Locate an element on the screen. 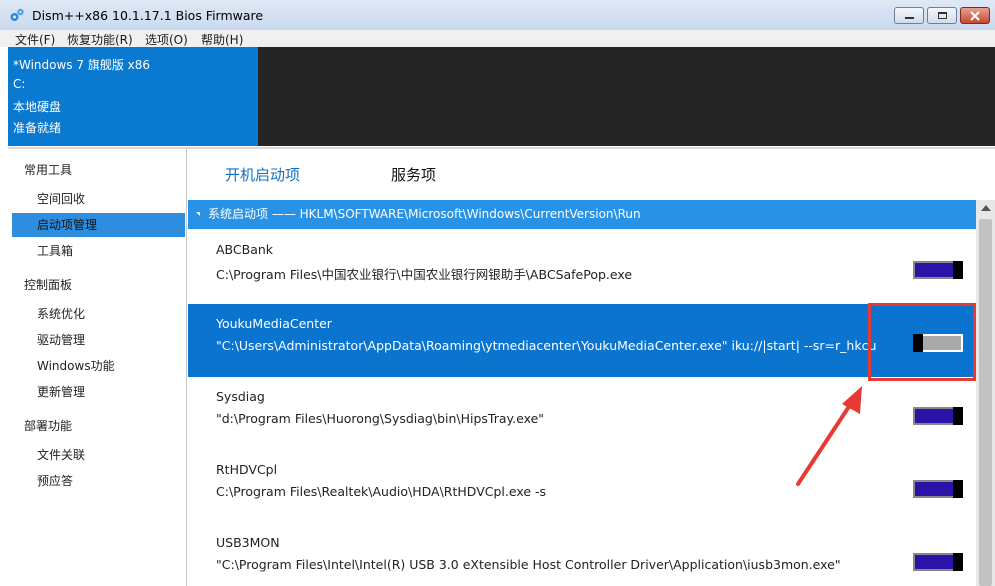  system-info-panel: *Windows 7 旗舰版 x86 C: 本地硬盘 准备就绪 is located at coordinates (133, 96).